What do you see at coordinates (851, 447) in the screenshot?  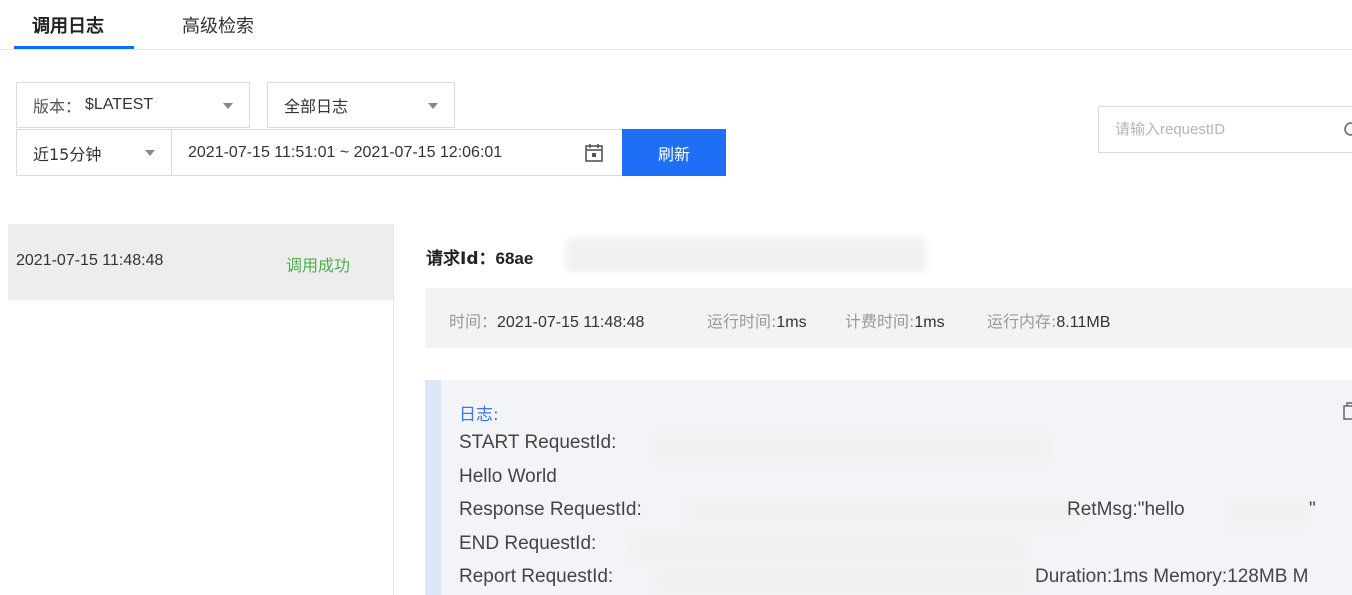 I see `redacted-start-id` at bounding box center [851, 447].